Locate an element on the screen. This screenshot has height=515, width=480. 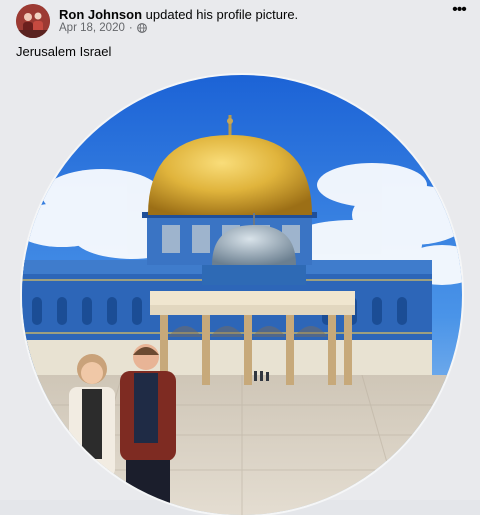
more-options-button: ••• is located at coordinates (459, 11).